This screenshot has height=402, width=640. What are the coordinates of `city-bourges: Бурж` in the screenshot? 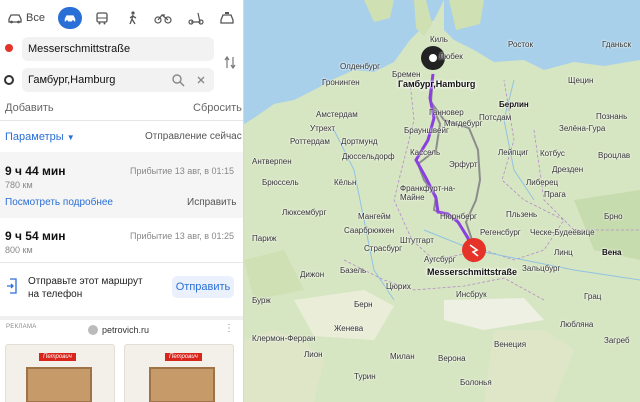 It's located at (261, 300).